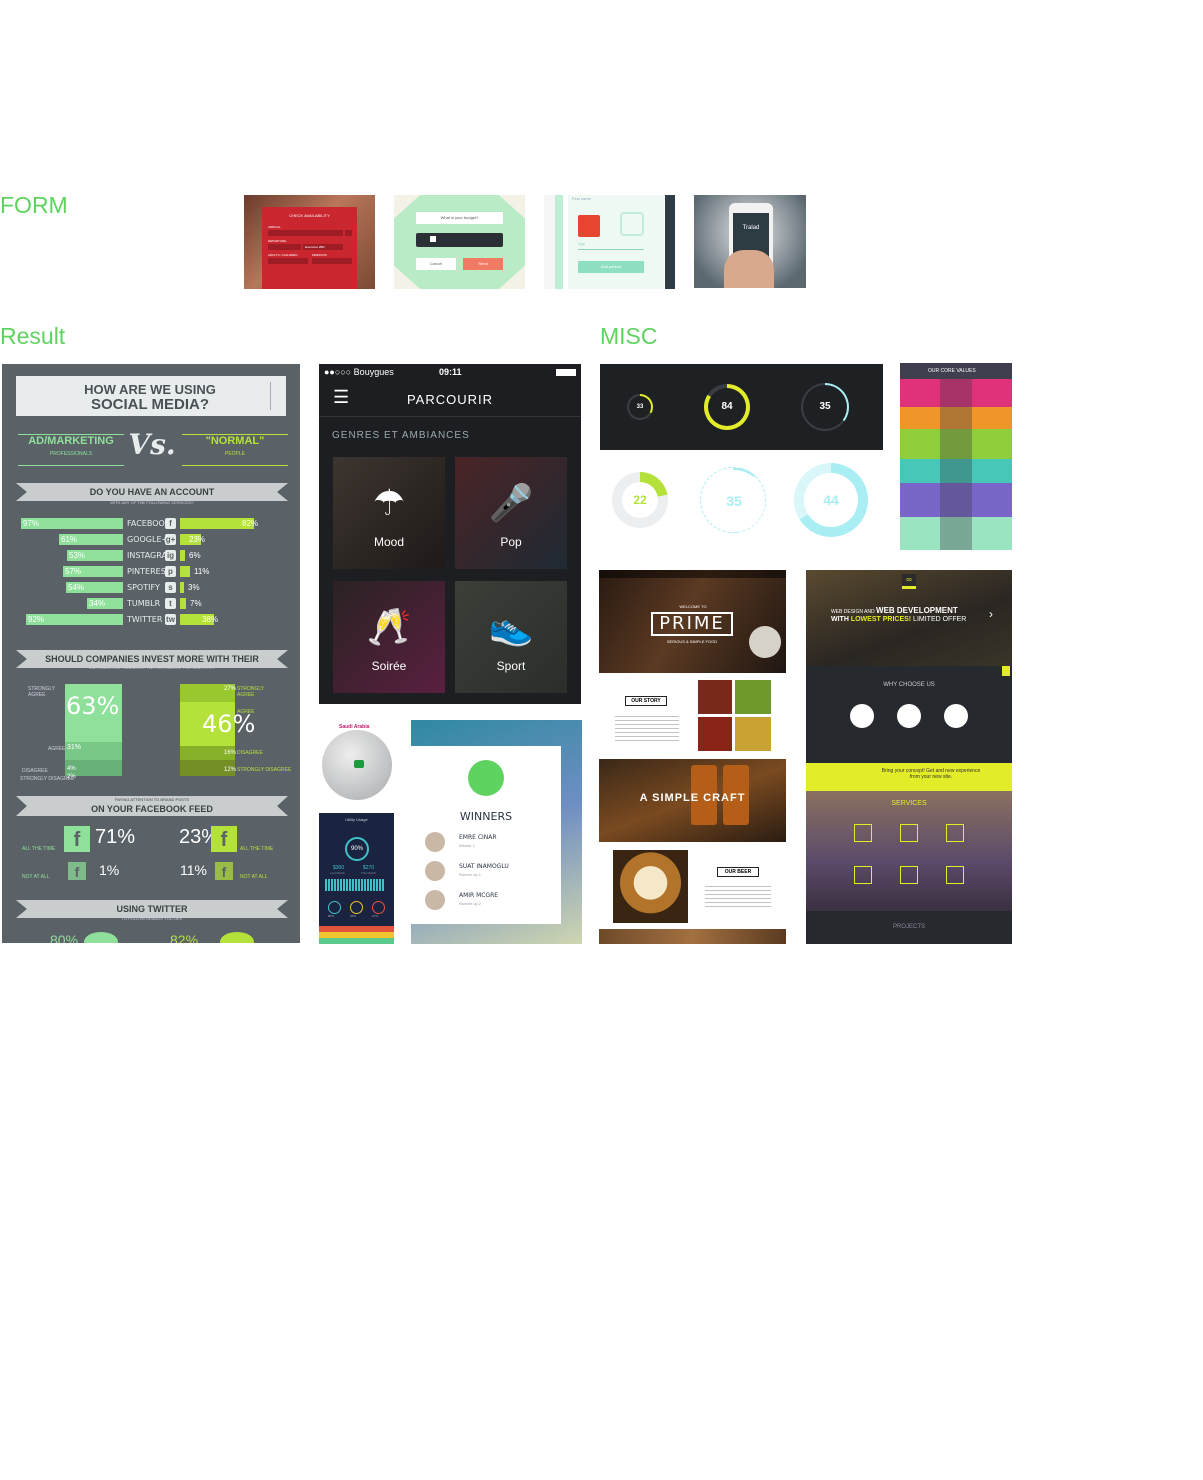  I want to click on left-all-the-time-value: 71%, so click(115, 837).